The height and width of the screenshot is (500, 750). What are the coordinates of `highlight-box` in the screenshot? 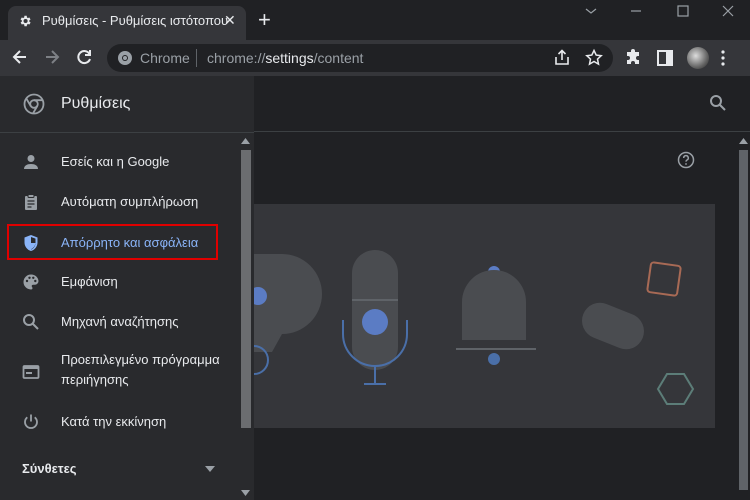 It's located at (112, 242).